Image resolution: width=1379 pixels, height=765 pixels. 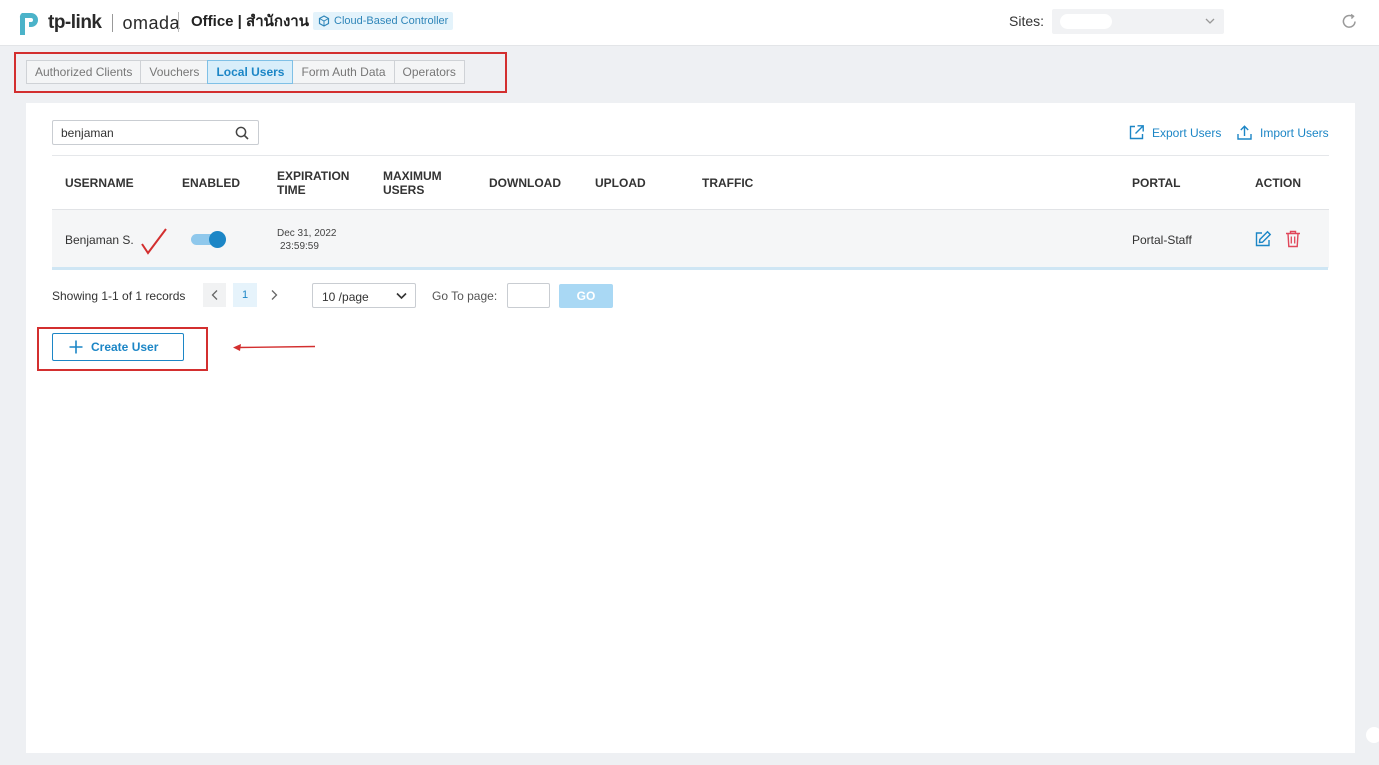 I want to click on enabled-toggle, so click(x=208, y=239).